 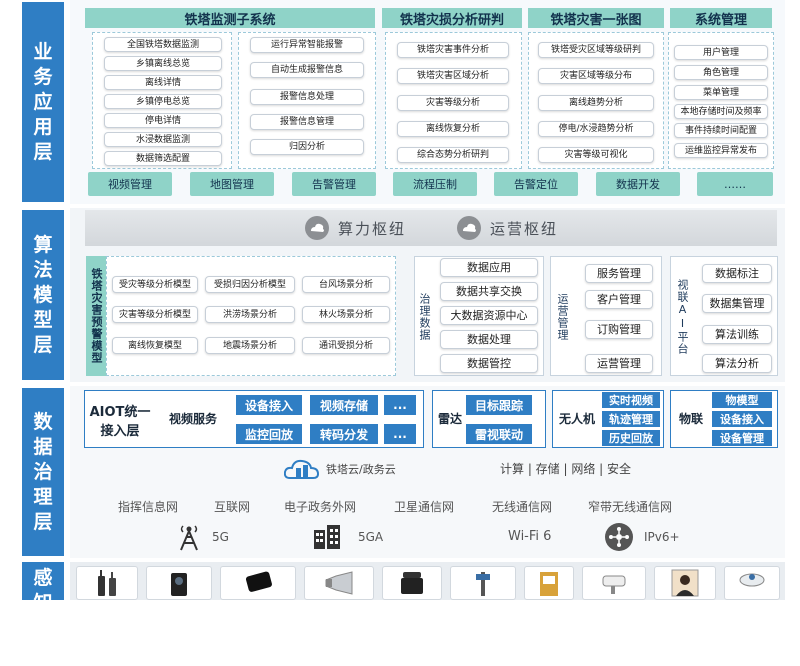 I want to click on system-item: 角色管理, so click(x=721, y=72).